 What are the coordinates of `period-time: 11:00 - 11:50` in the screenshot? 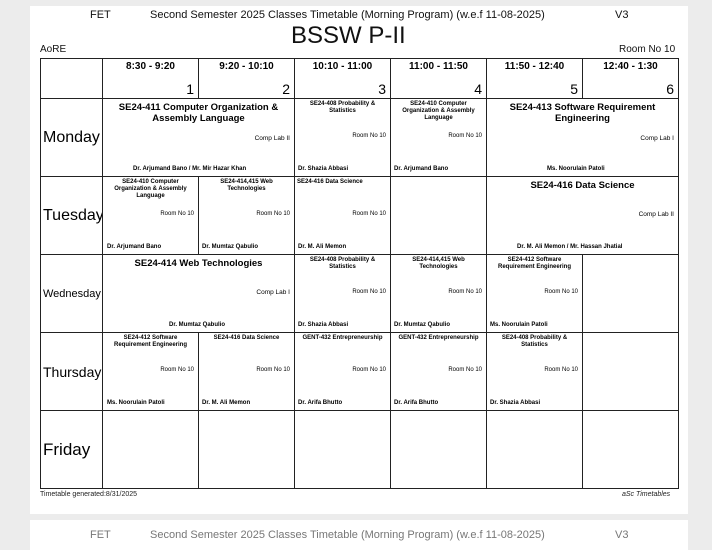 It's located at (438, 66).